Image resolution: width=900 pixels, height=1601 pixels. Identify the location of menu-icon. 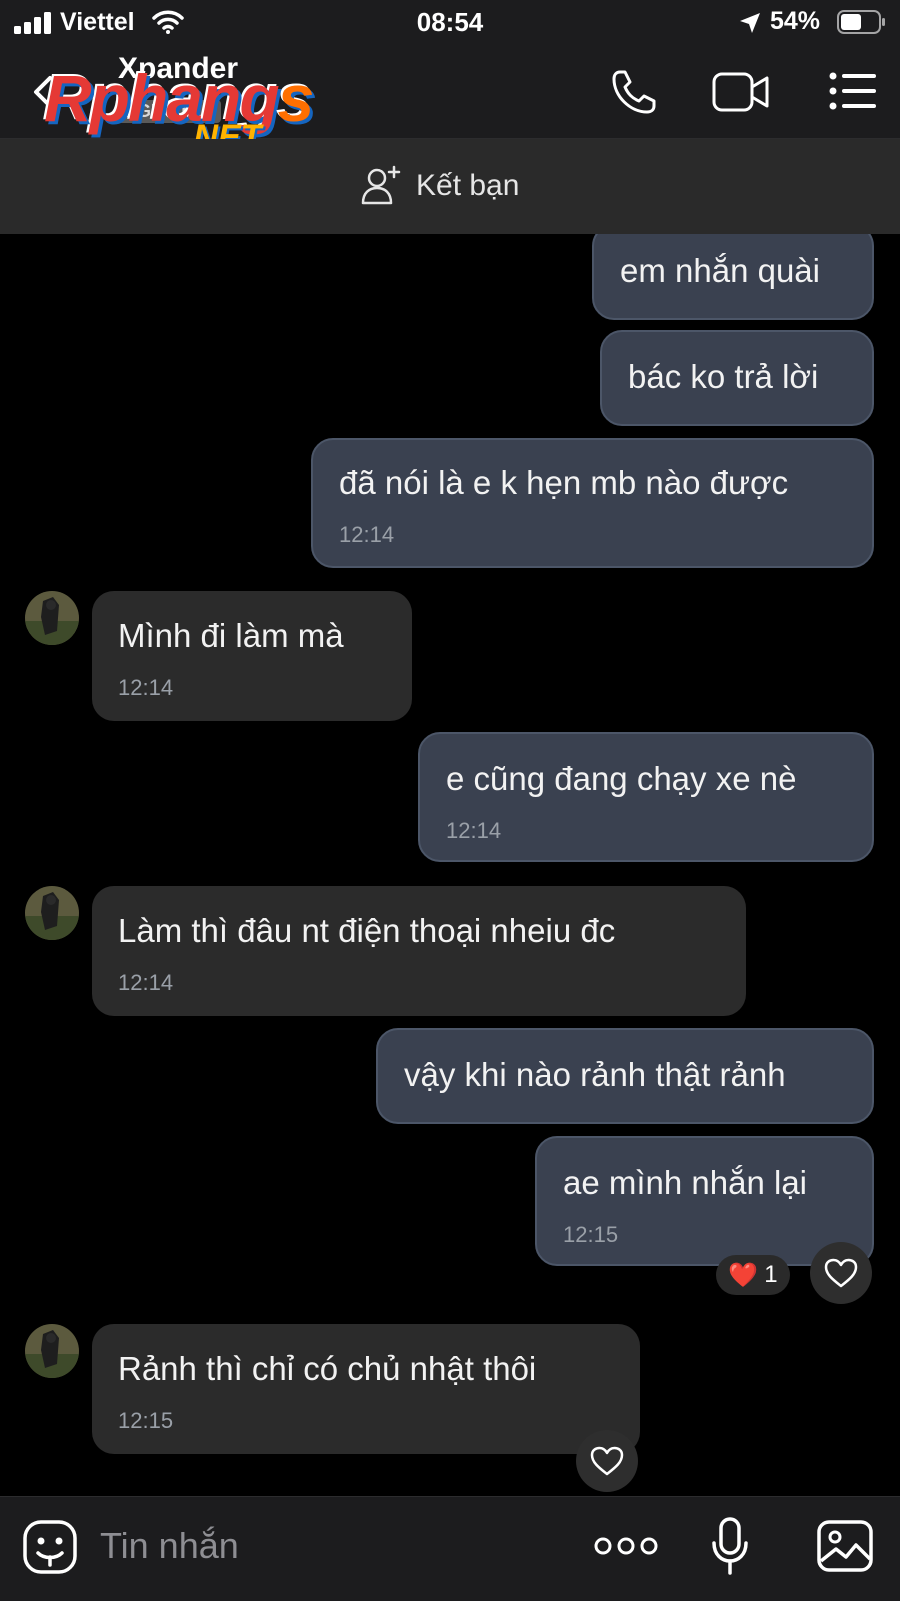
(852, 91).